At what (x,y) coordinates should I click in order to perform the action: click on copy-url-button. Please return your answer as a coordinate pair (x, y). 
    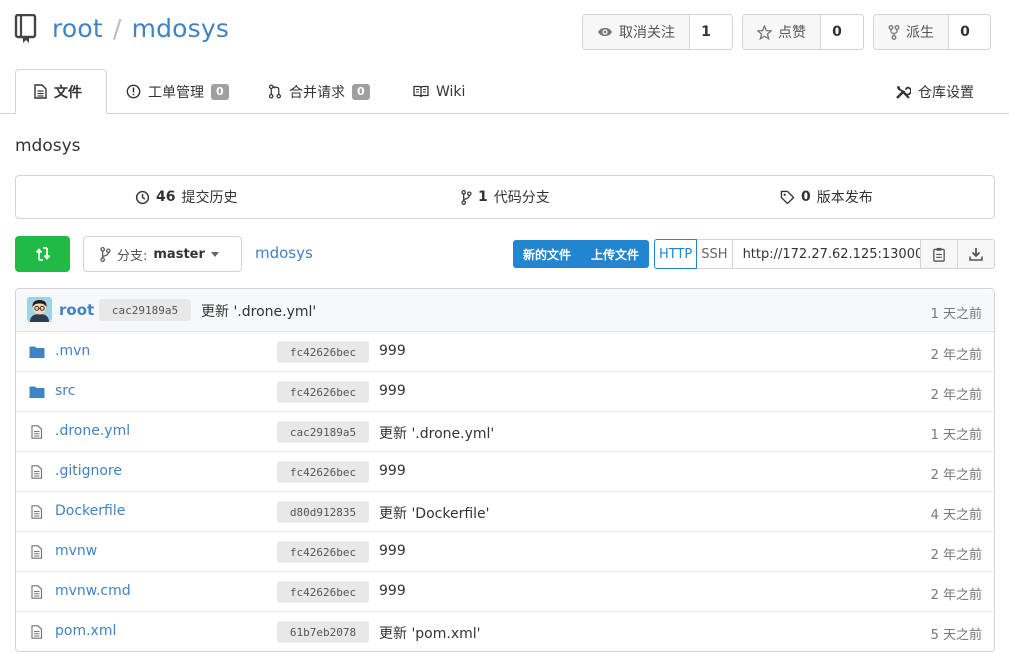
    Looking at the image, I should click on (939, 254).